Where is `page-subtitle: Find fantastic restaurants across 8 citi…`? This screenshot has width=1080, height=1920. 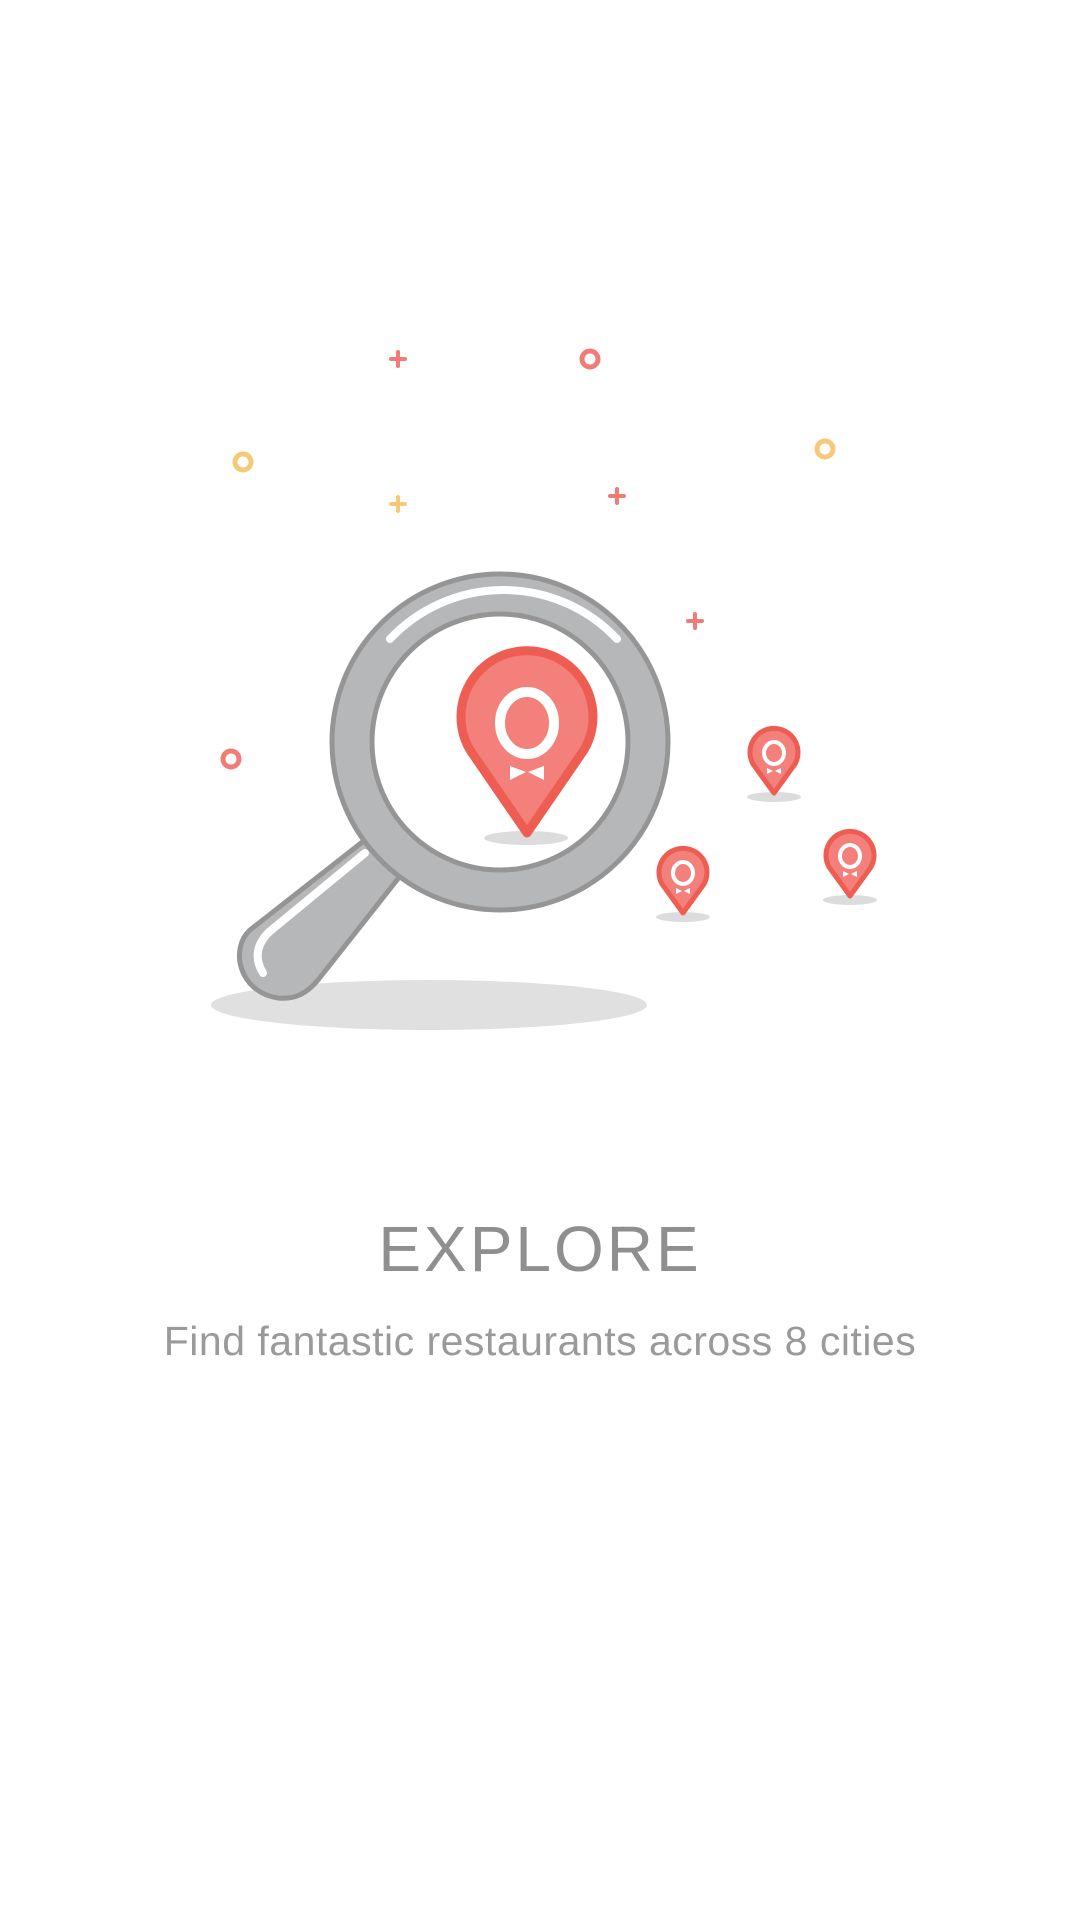
page-subtitle: Find fantastic restaurants across 8 citi… is located at coordinates (540, 1341).